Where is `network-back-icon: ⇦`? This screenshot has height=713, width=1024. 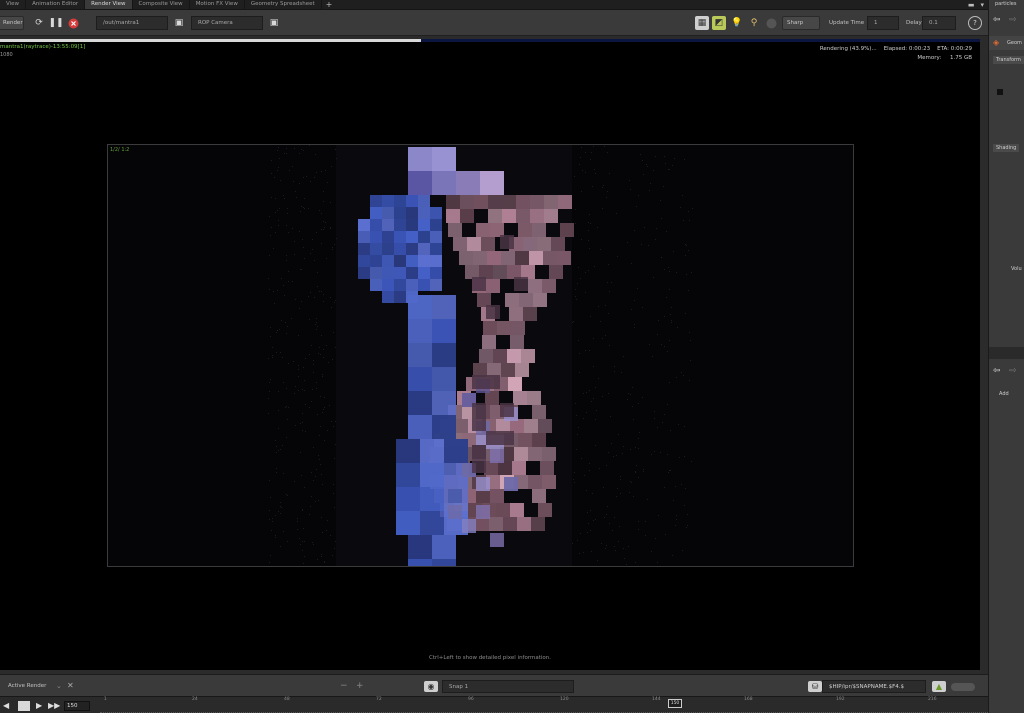
network-back-icon: ⇦ is located at coordinates (997, 371).